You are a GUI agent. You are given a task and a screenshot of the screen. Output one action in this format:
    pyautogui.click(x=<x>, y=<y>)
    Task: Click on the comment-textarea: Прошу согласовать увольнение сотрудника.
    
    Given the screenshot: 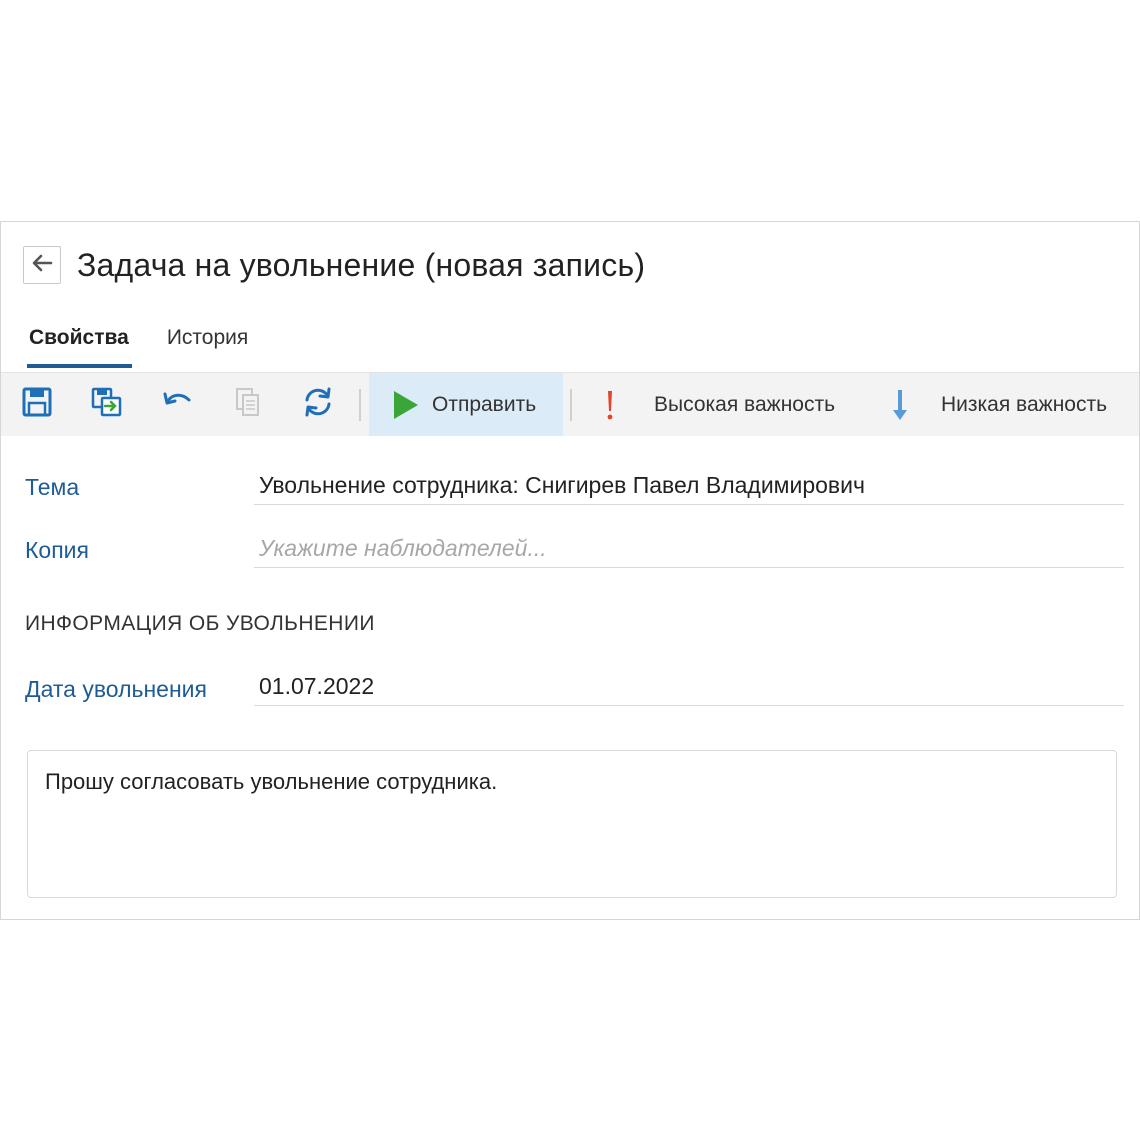 What is the action you would take?
    pyautogui.click(x=572, y=824)
    